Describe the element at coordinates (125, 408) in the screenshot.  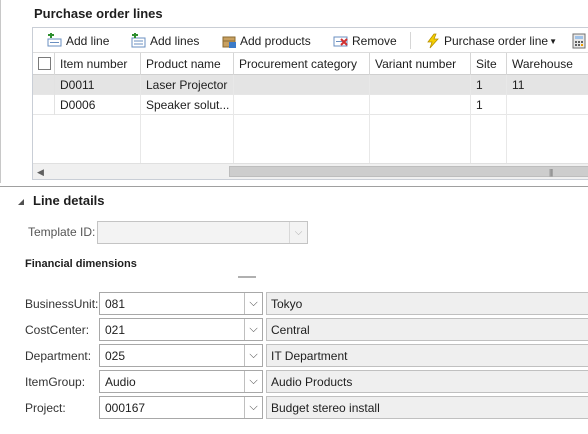
I see `dimension-value: 000167` at that location.